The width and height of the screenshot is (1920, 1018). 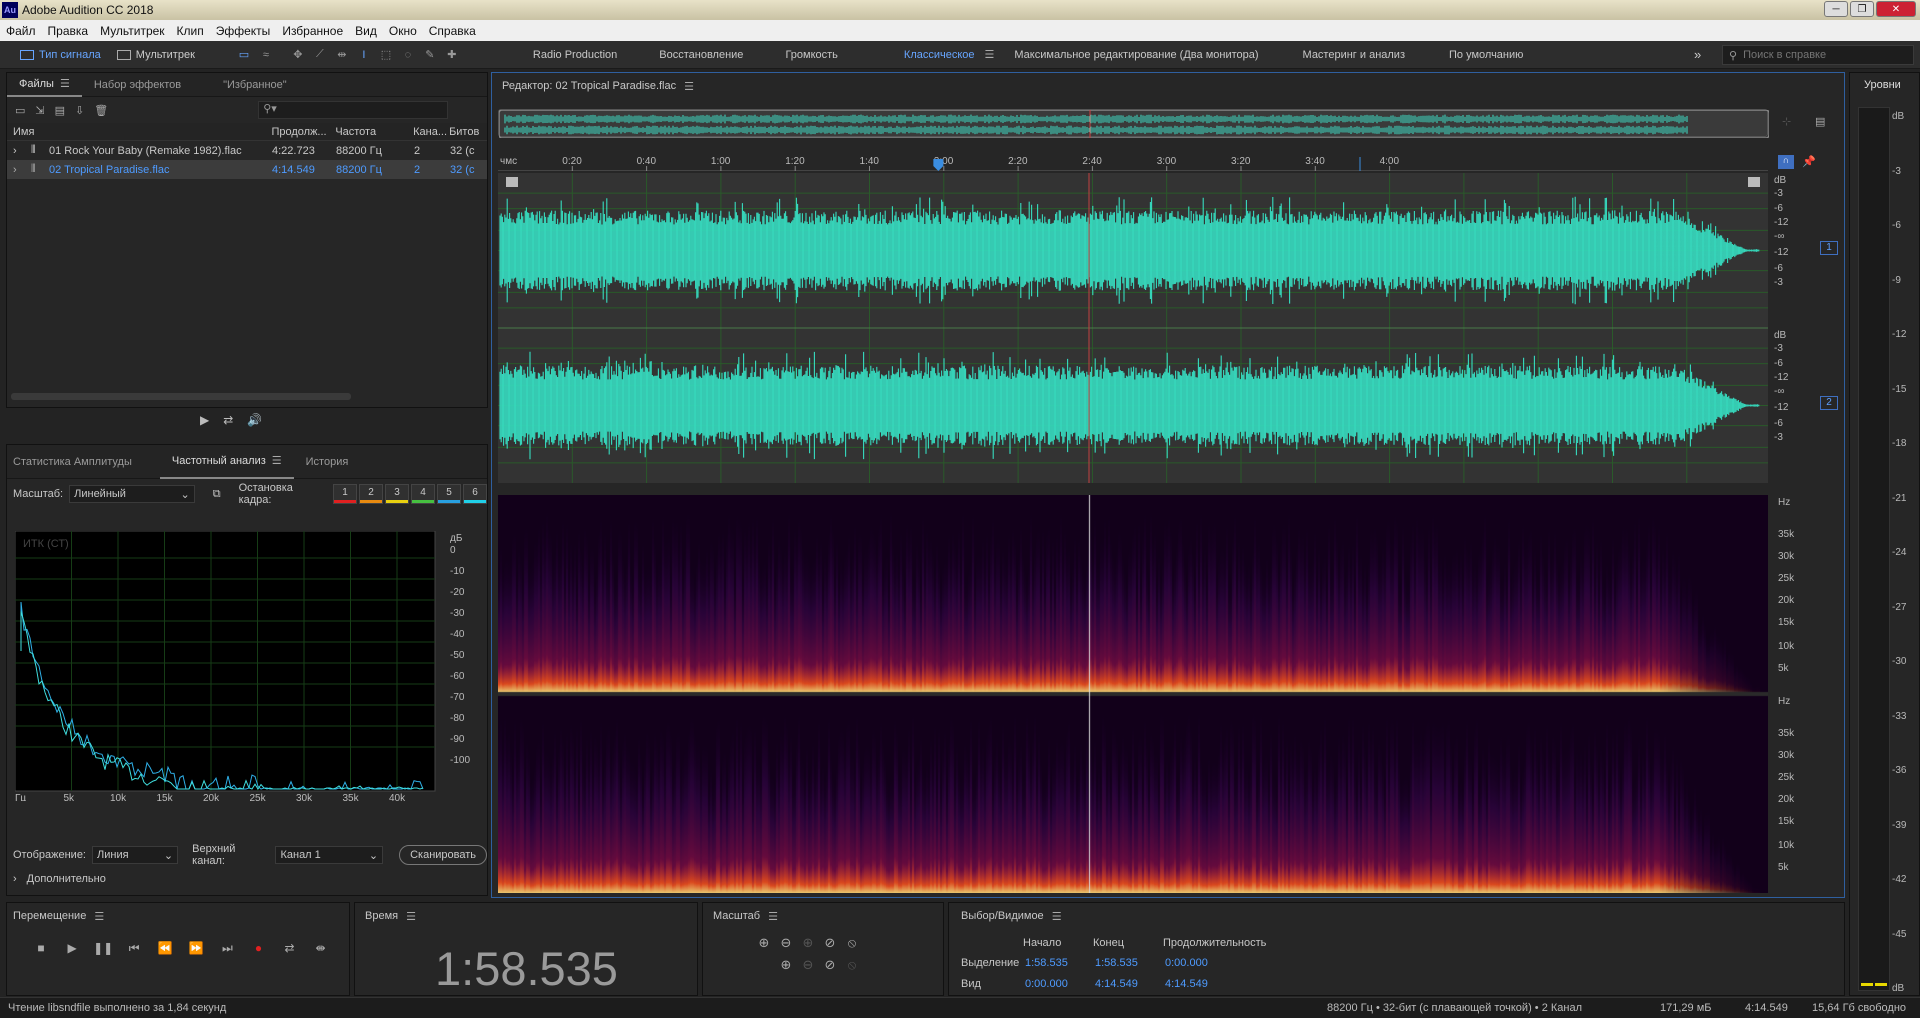 What do you see at coordinates (327, 462) in the screenshot?
I see `tab-history: История` at bounding box center [327, 462].